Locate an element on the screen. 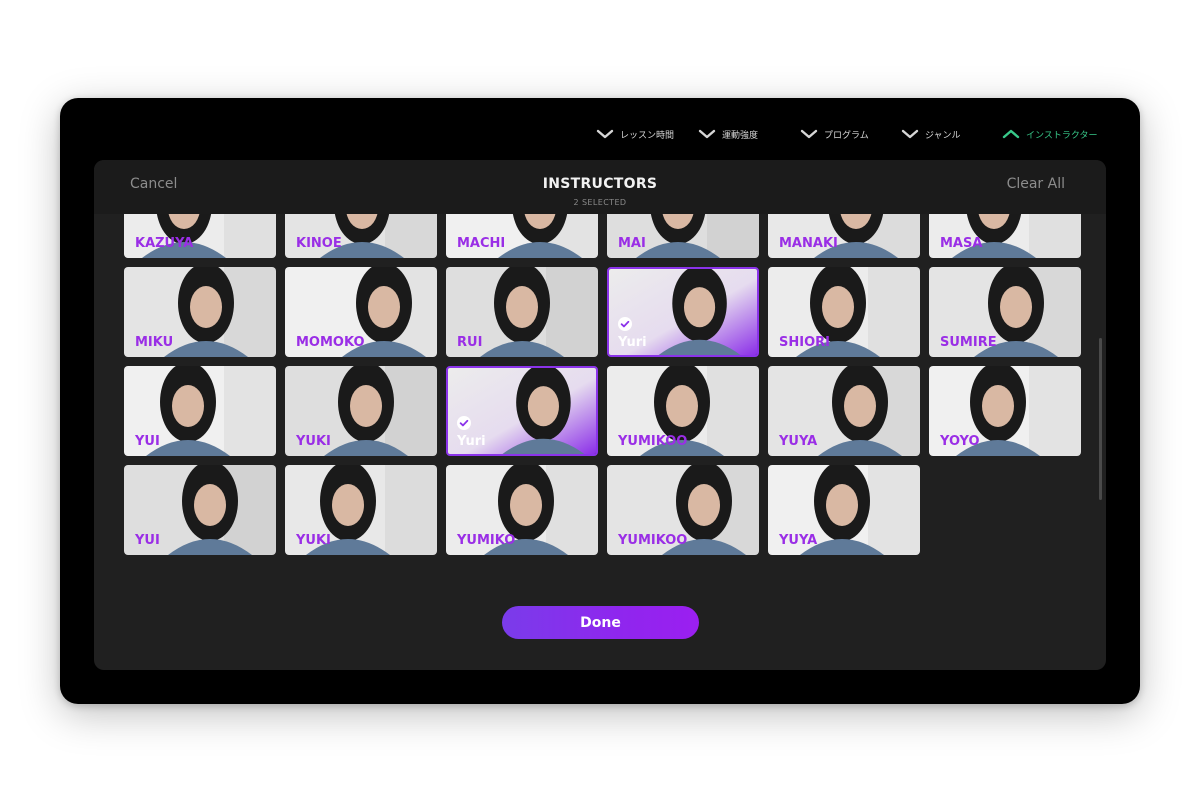 The width and height of the screenshot is (1200, 800). filter-bar: レッスン時間 運動強度 プログラム ジャンル インストラクター is located at coordinates (600, 134).